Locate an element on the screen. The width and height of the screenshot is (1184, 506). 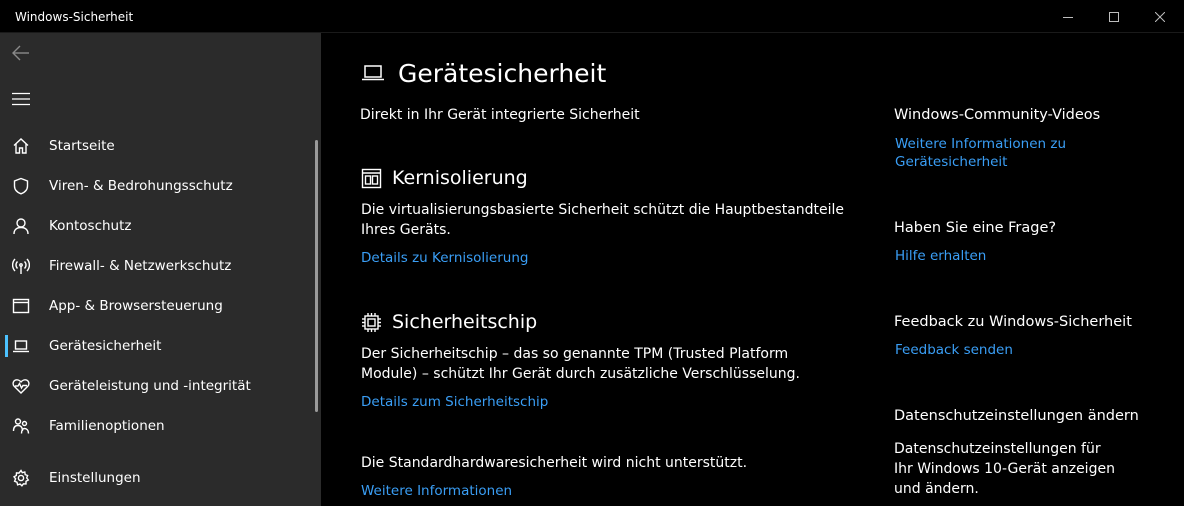
more-info-link: Weitere Informationen is located at coordinates (436, 491).